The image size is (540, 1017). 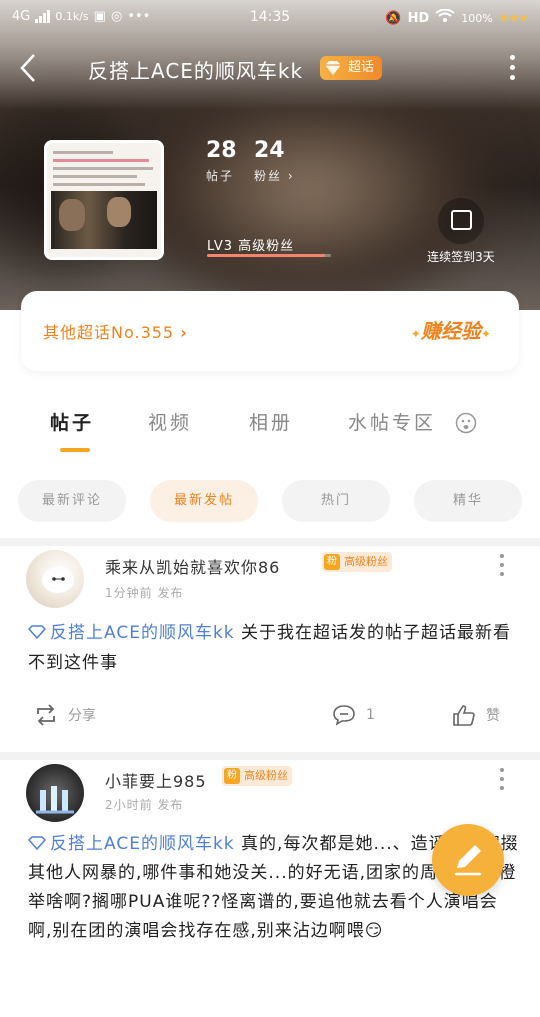 I want to click on like-button: 赞, so click(x=476, y=715).